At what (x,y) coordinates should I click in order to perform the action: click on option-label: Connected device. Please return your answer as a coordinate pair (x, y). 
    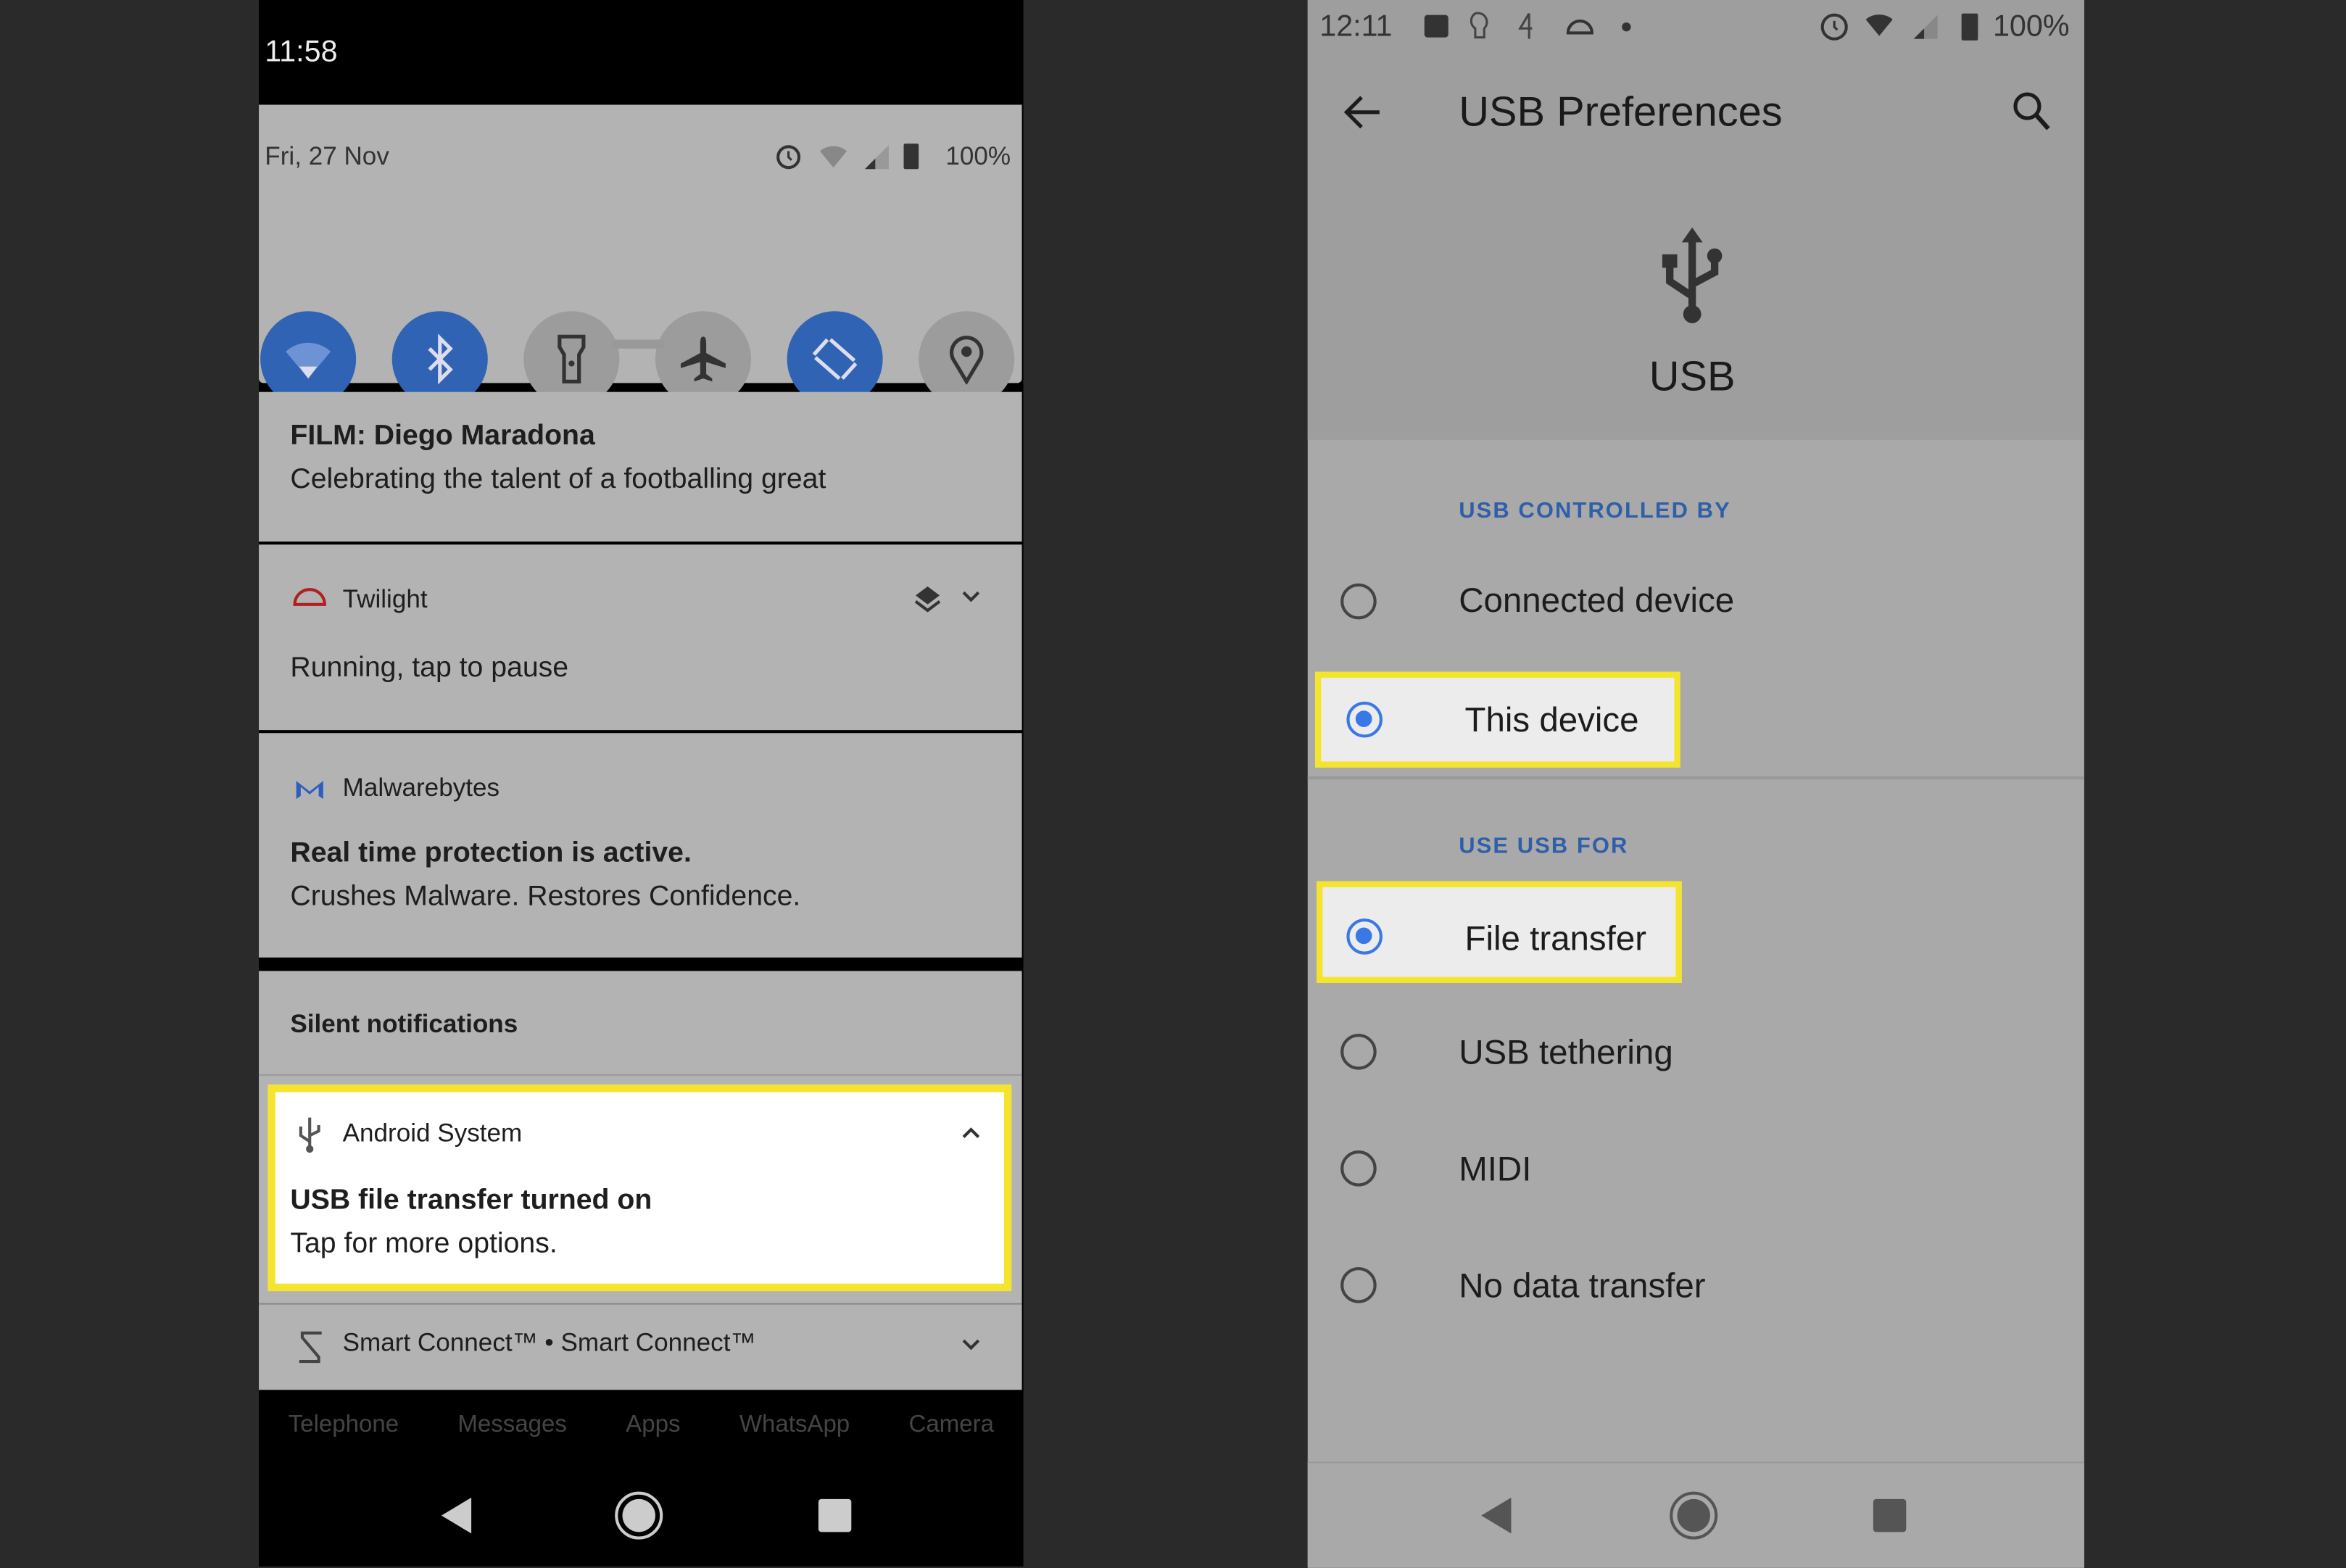
    Looking at the image, I should click on (1597, 600).